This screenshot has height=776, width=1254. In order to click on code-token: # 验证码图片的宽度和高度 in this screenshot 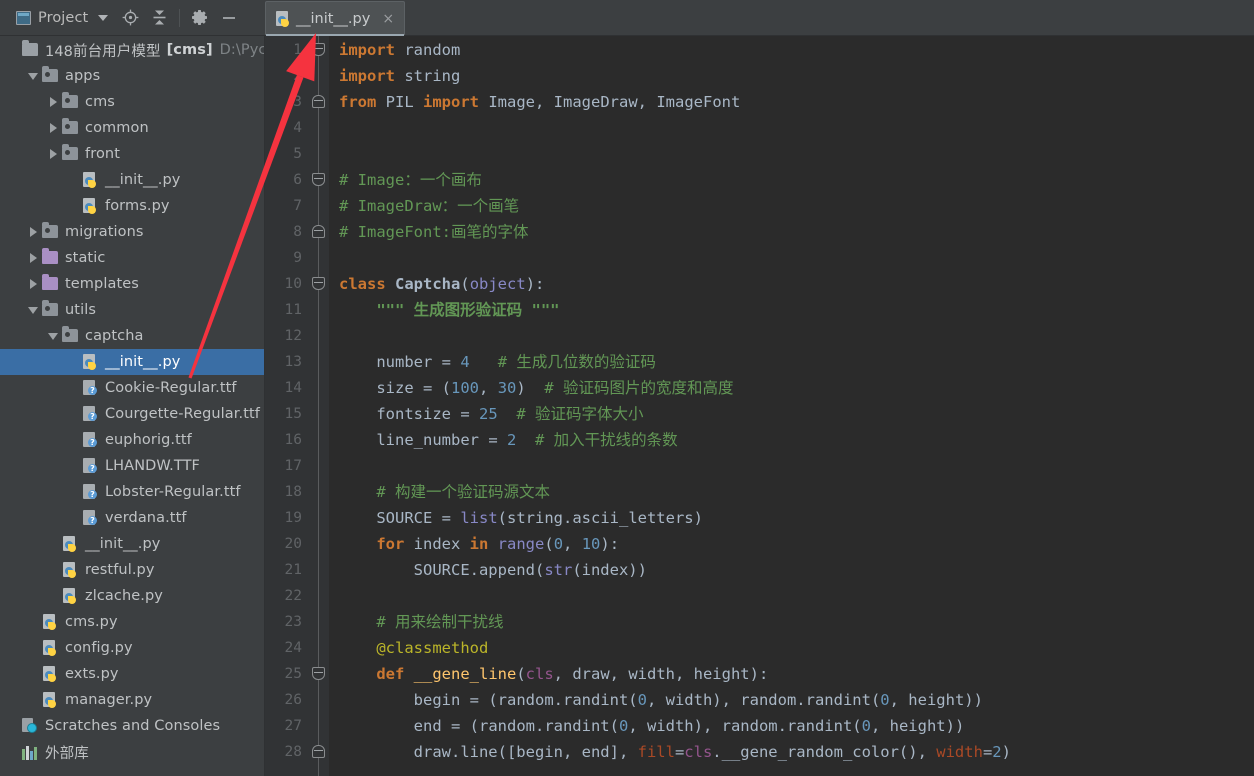, I will do `click(639, 388)`.